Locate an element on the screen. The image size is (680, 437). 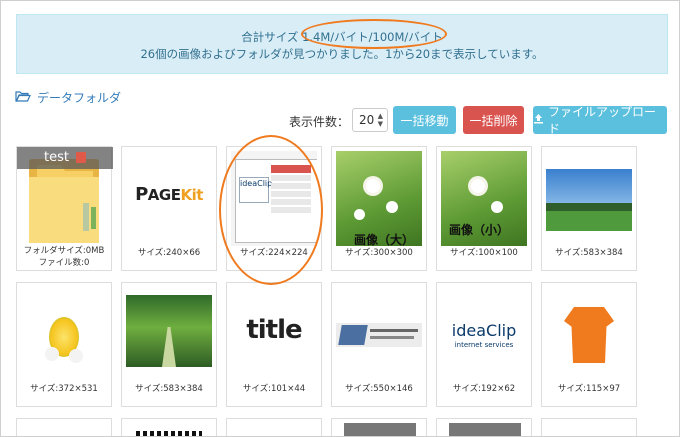
image-thumbnail: ideaClip internet services is located at coordinates (484, 334).